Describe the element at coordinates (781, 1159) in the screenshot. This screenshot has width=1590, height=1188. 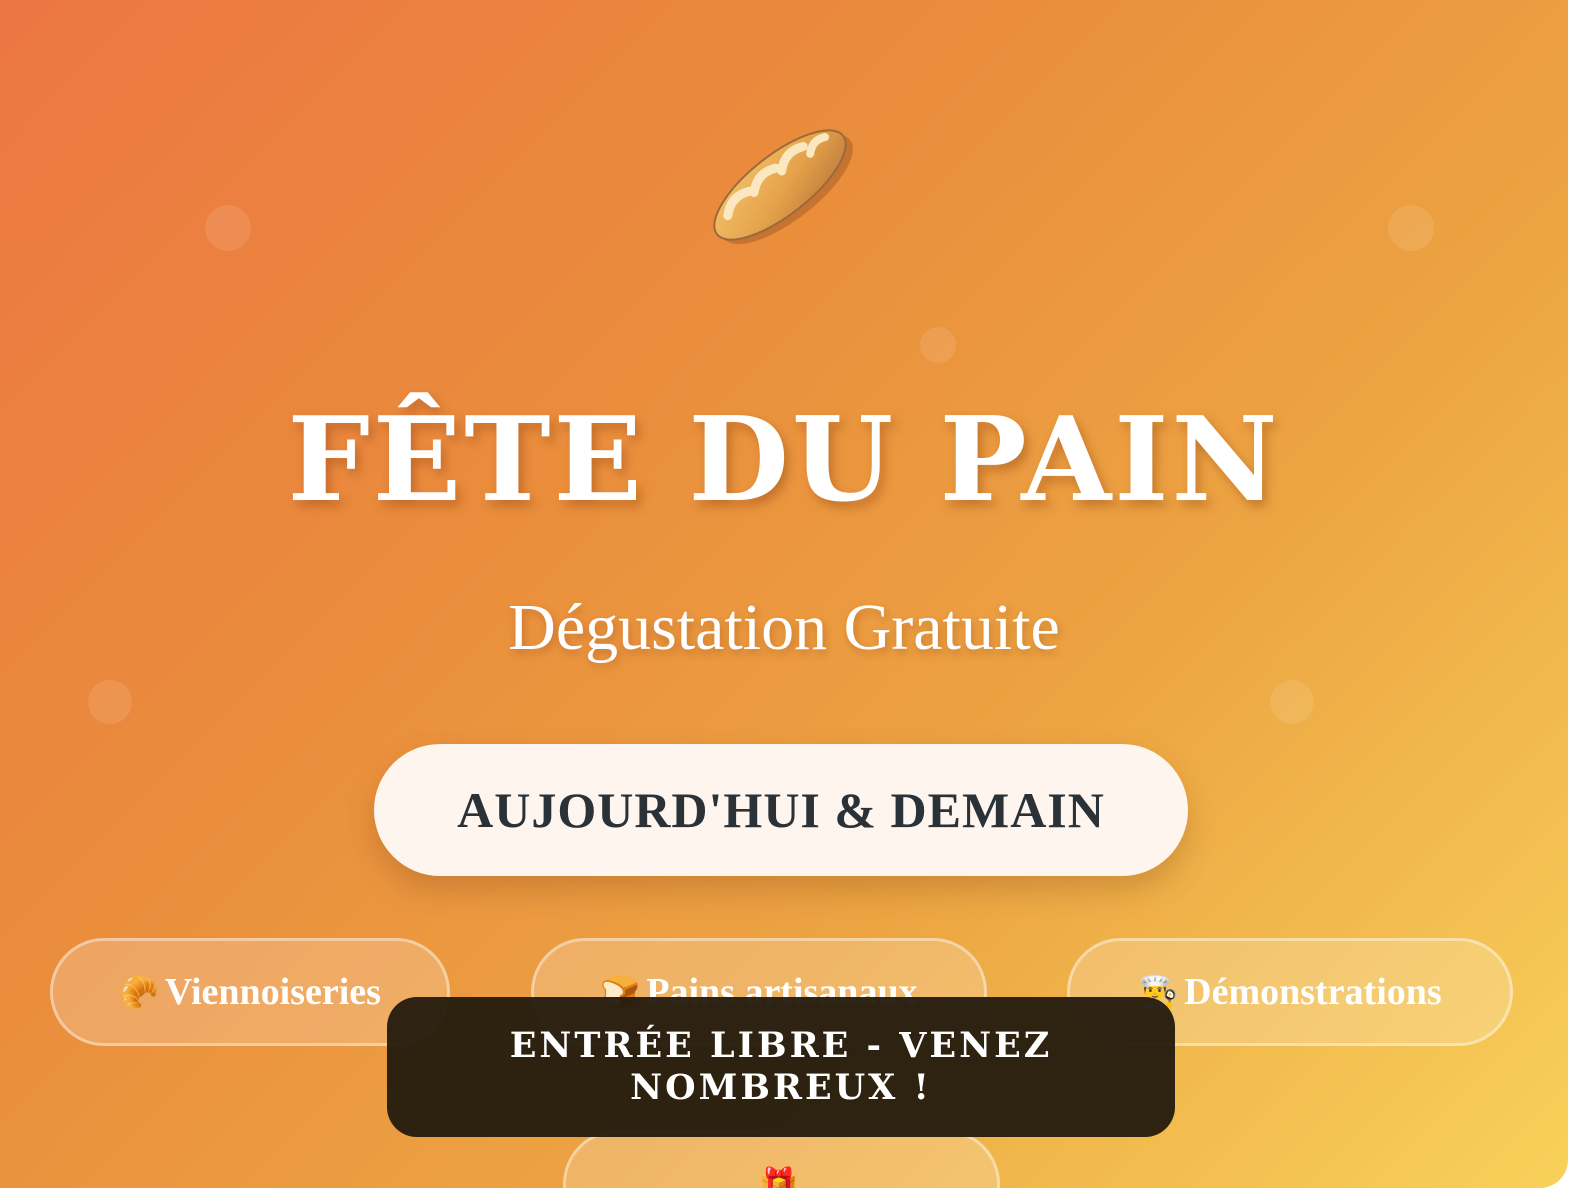
I see `feature-gift: 🎁` at that location.